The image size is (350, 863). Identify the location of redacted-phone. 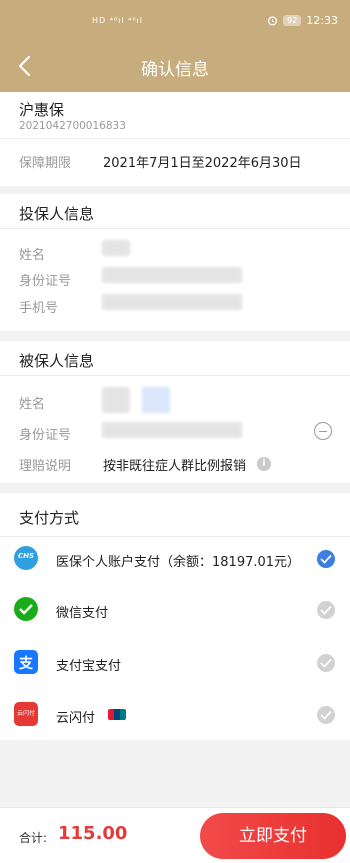
(172, 302).